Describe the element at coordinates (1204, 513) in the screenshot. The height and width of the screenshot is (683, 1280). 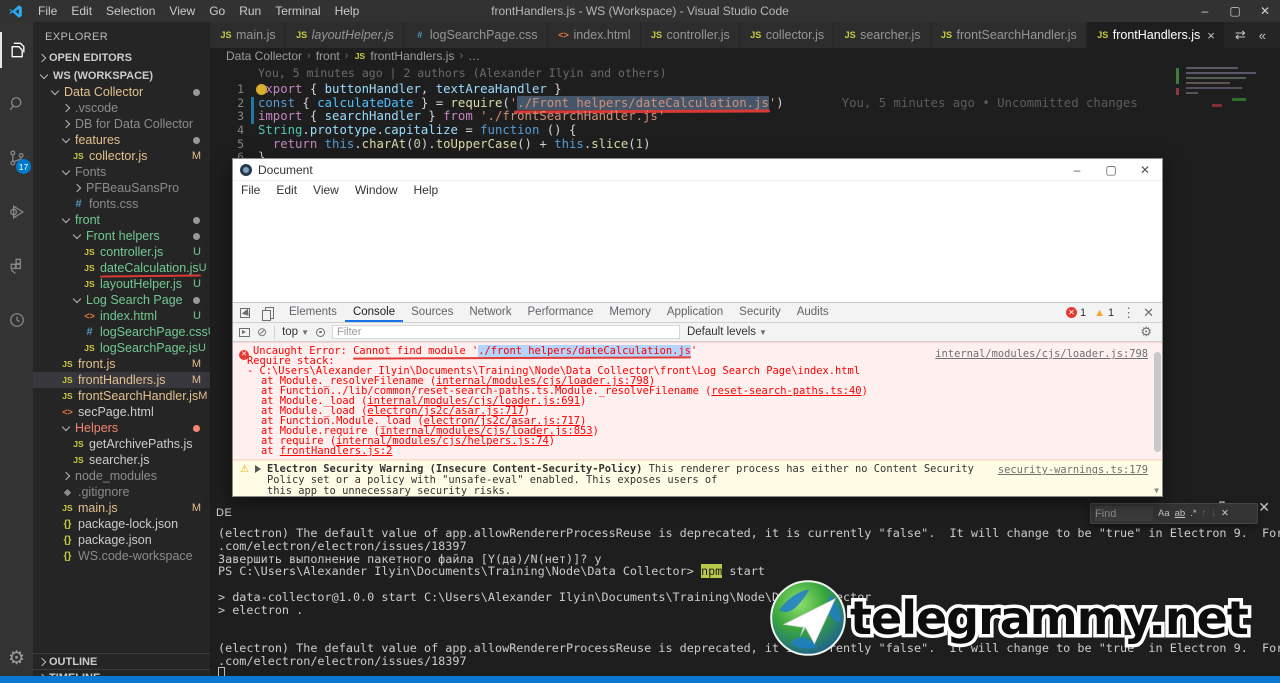
I see `find-previous-icon: ↑` at that location.